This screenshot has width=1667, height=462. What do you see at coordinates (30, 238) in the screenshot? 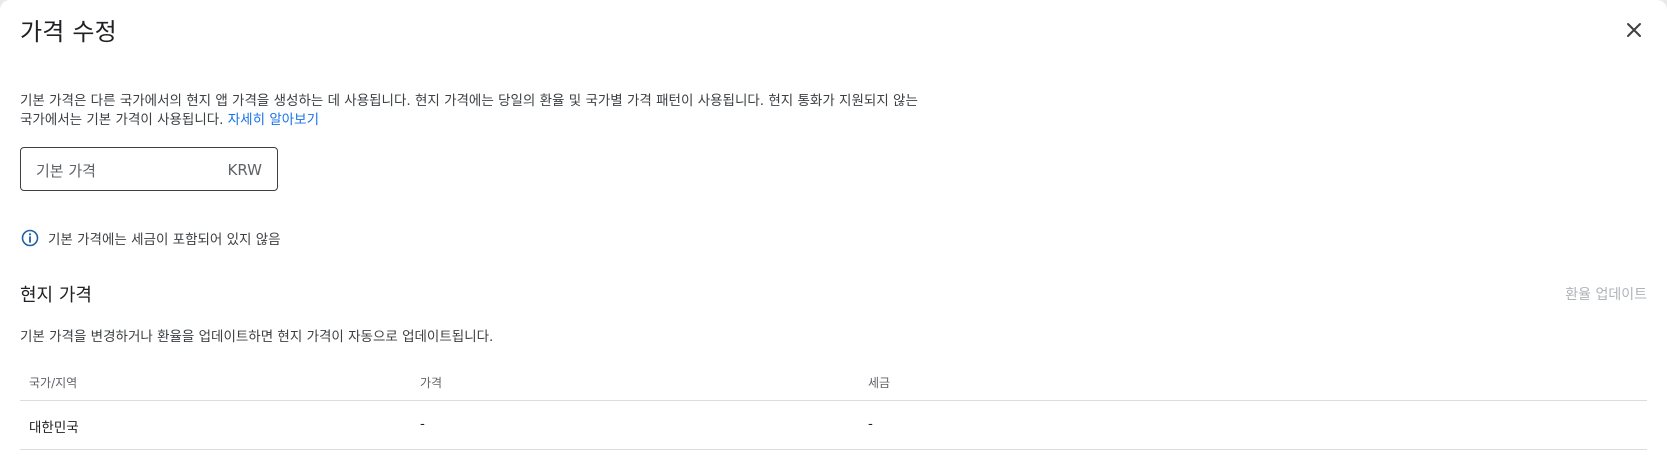
I see `info-icon` at bounding box center [30, 238].